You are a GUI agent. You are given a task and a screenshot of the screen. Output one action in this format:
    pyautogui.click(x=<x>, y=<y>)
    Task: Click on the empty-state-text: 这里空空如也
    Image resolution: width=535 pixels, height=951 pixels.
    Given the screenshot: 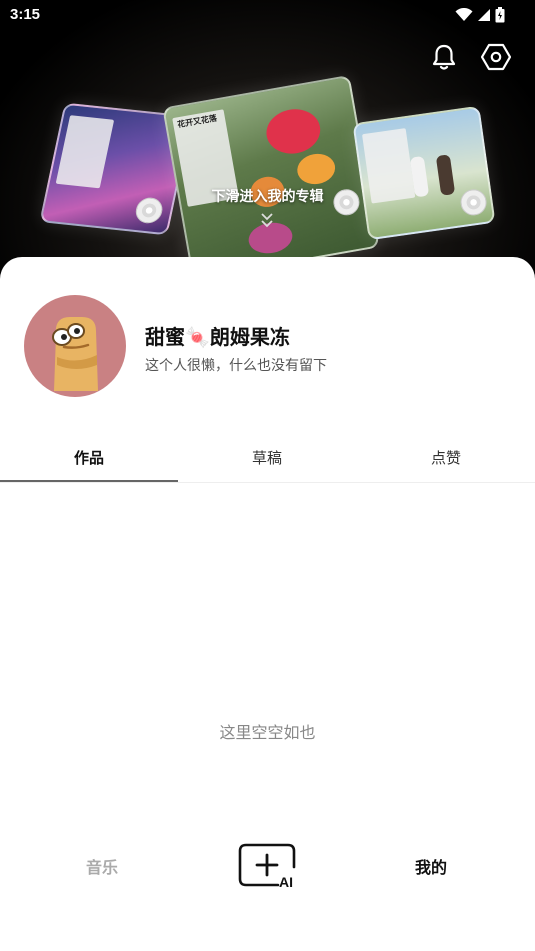 What is the action you would take?
    pyautogui.click(x=267, y=732)
    